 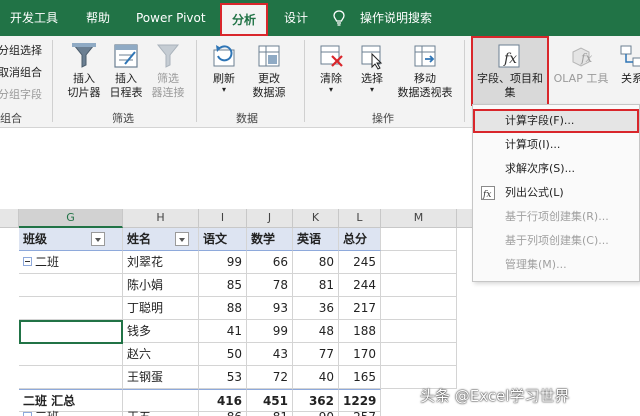 I want to click on table-cell: 165, so click(x=360, y=377).